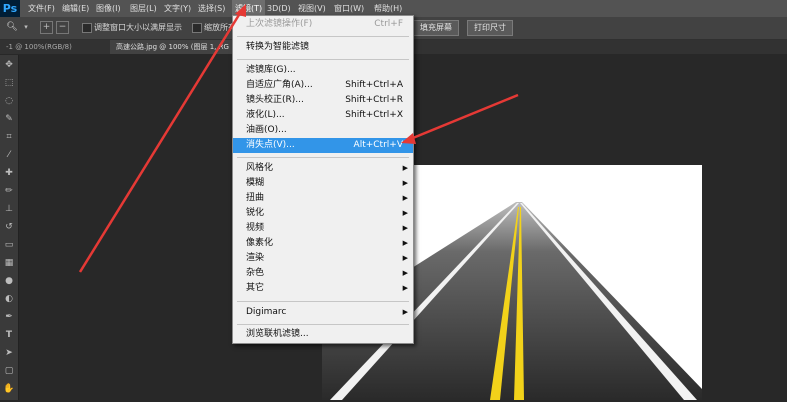 The image size is (787, 402). What do you see at coordinates (9, 119) in the screenshot?
I see `quick-select-tool-icon: ✎` at bounding box center [9, 119].